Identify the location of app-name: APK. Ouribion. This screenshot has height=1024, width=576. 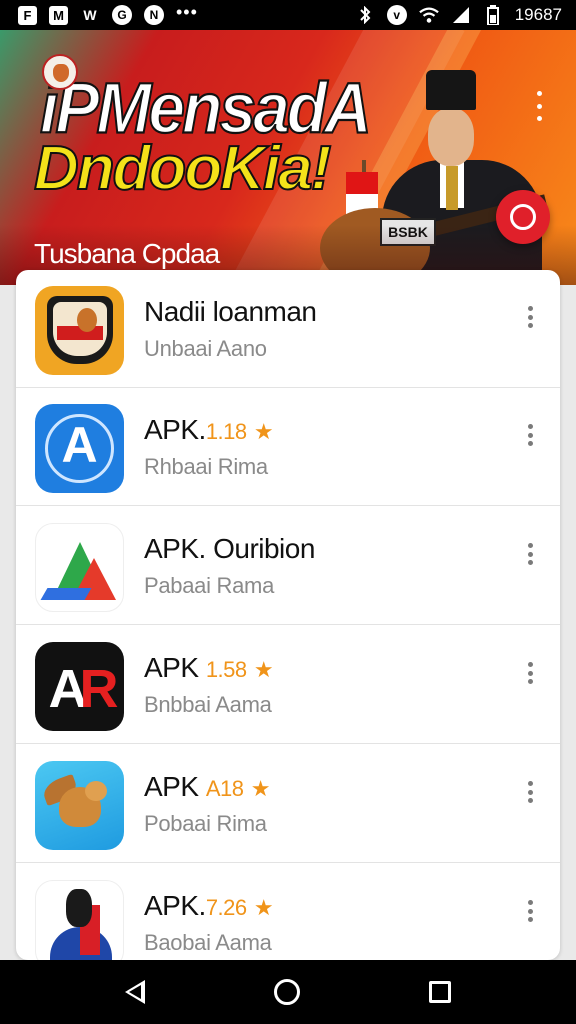
(229, 548).